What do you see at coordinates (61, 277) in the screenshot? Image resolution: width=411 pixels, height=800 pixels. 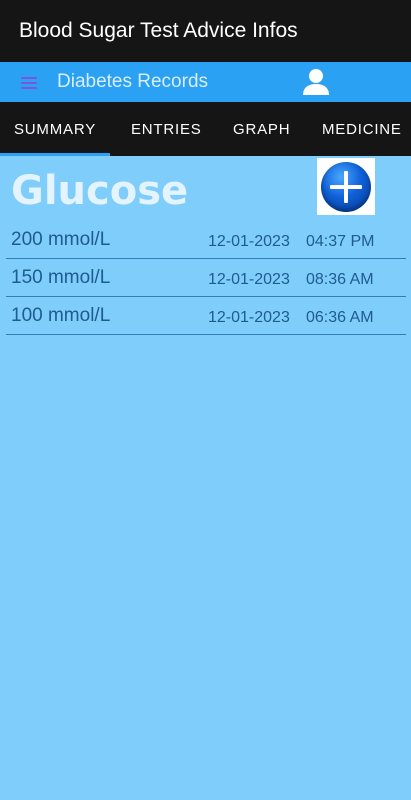 I see `entry-value: 150 mmol/L` at bounding box center [61, 277].